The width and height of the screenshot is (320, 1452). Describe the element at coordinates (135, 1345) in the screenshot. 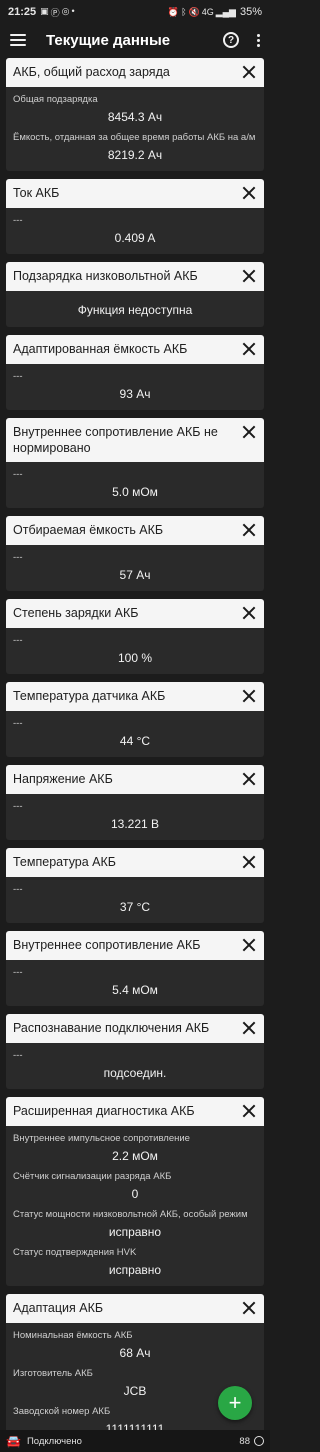

I see `data-field: Номинальная ёмкость АКБ 68 Ач` at that location.